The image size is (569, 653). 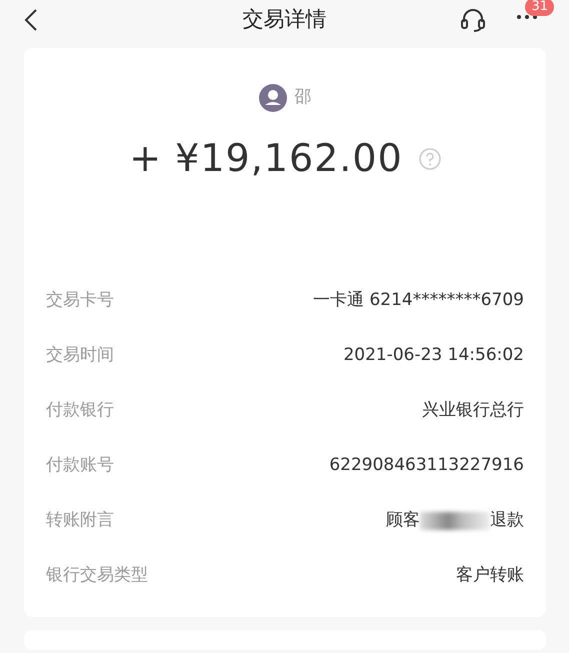 I want to click on redaction-blur, so click(x=455, y=521).